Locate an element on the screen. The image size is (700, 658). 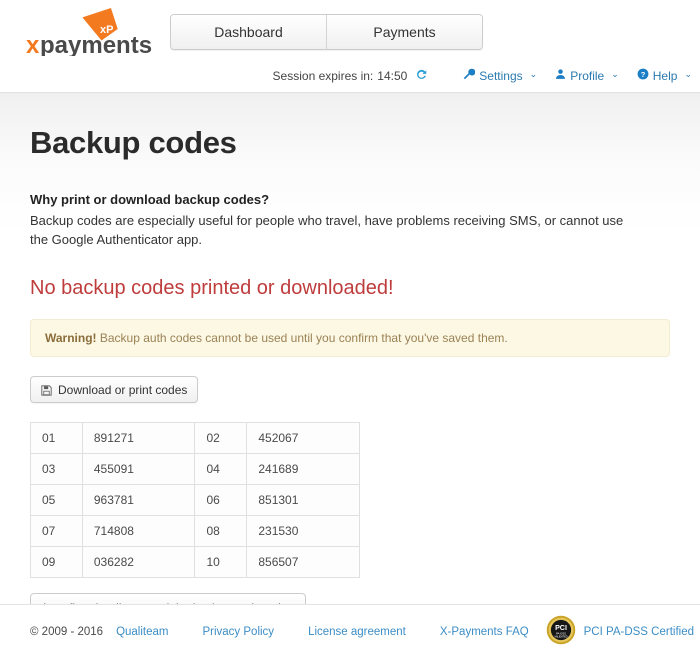
table-row: 09 036282 10 856507 is located at coordinates (195, 562).